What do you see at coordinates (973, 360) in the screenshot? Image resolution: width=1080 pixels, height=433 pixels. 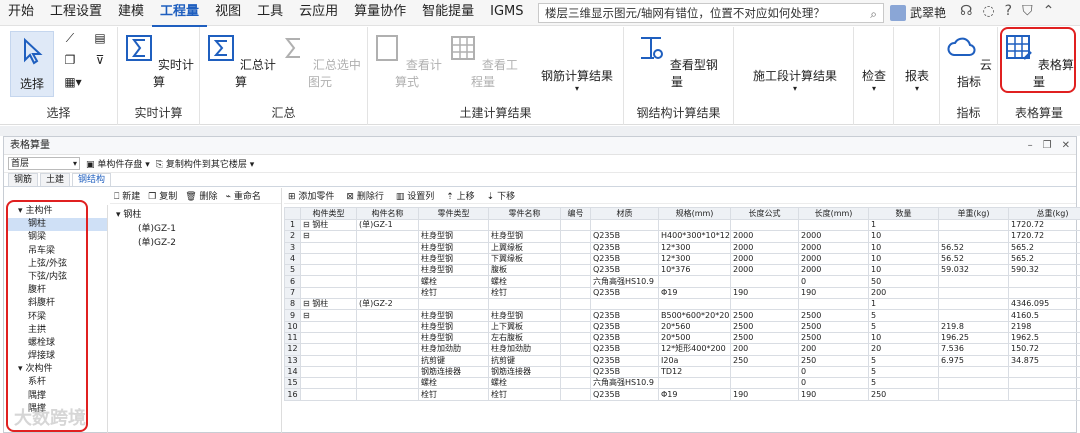 I see `table-cell: 6.975` at bounding box center [973, 360].